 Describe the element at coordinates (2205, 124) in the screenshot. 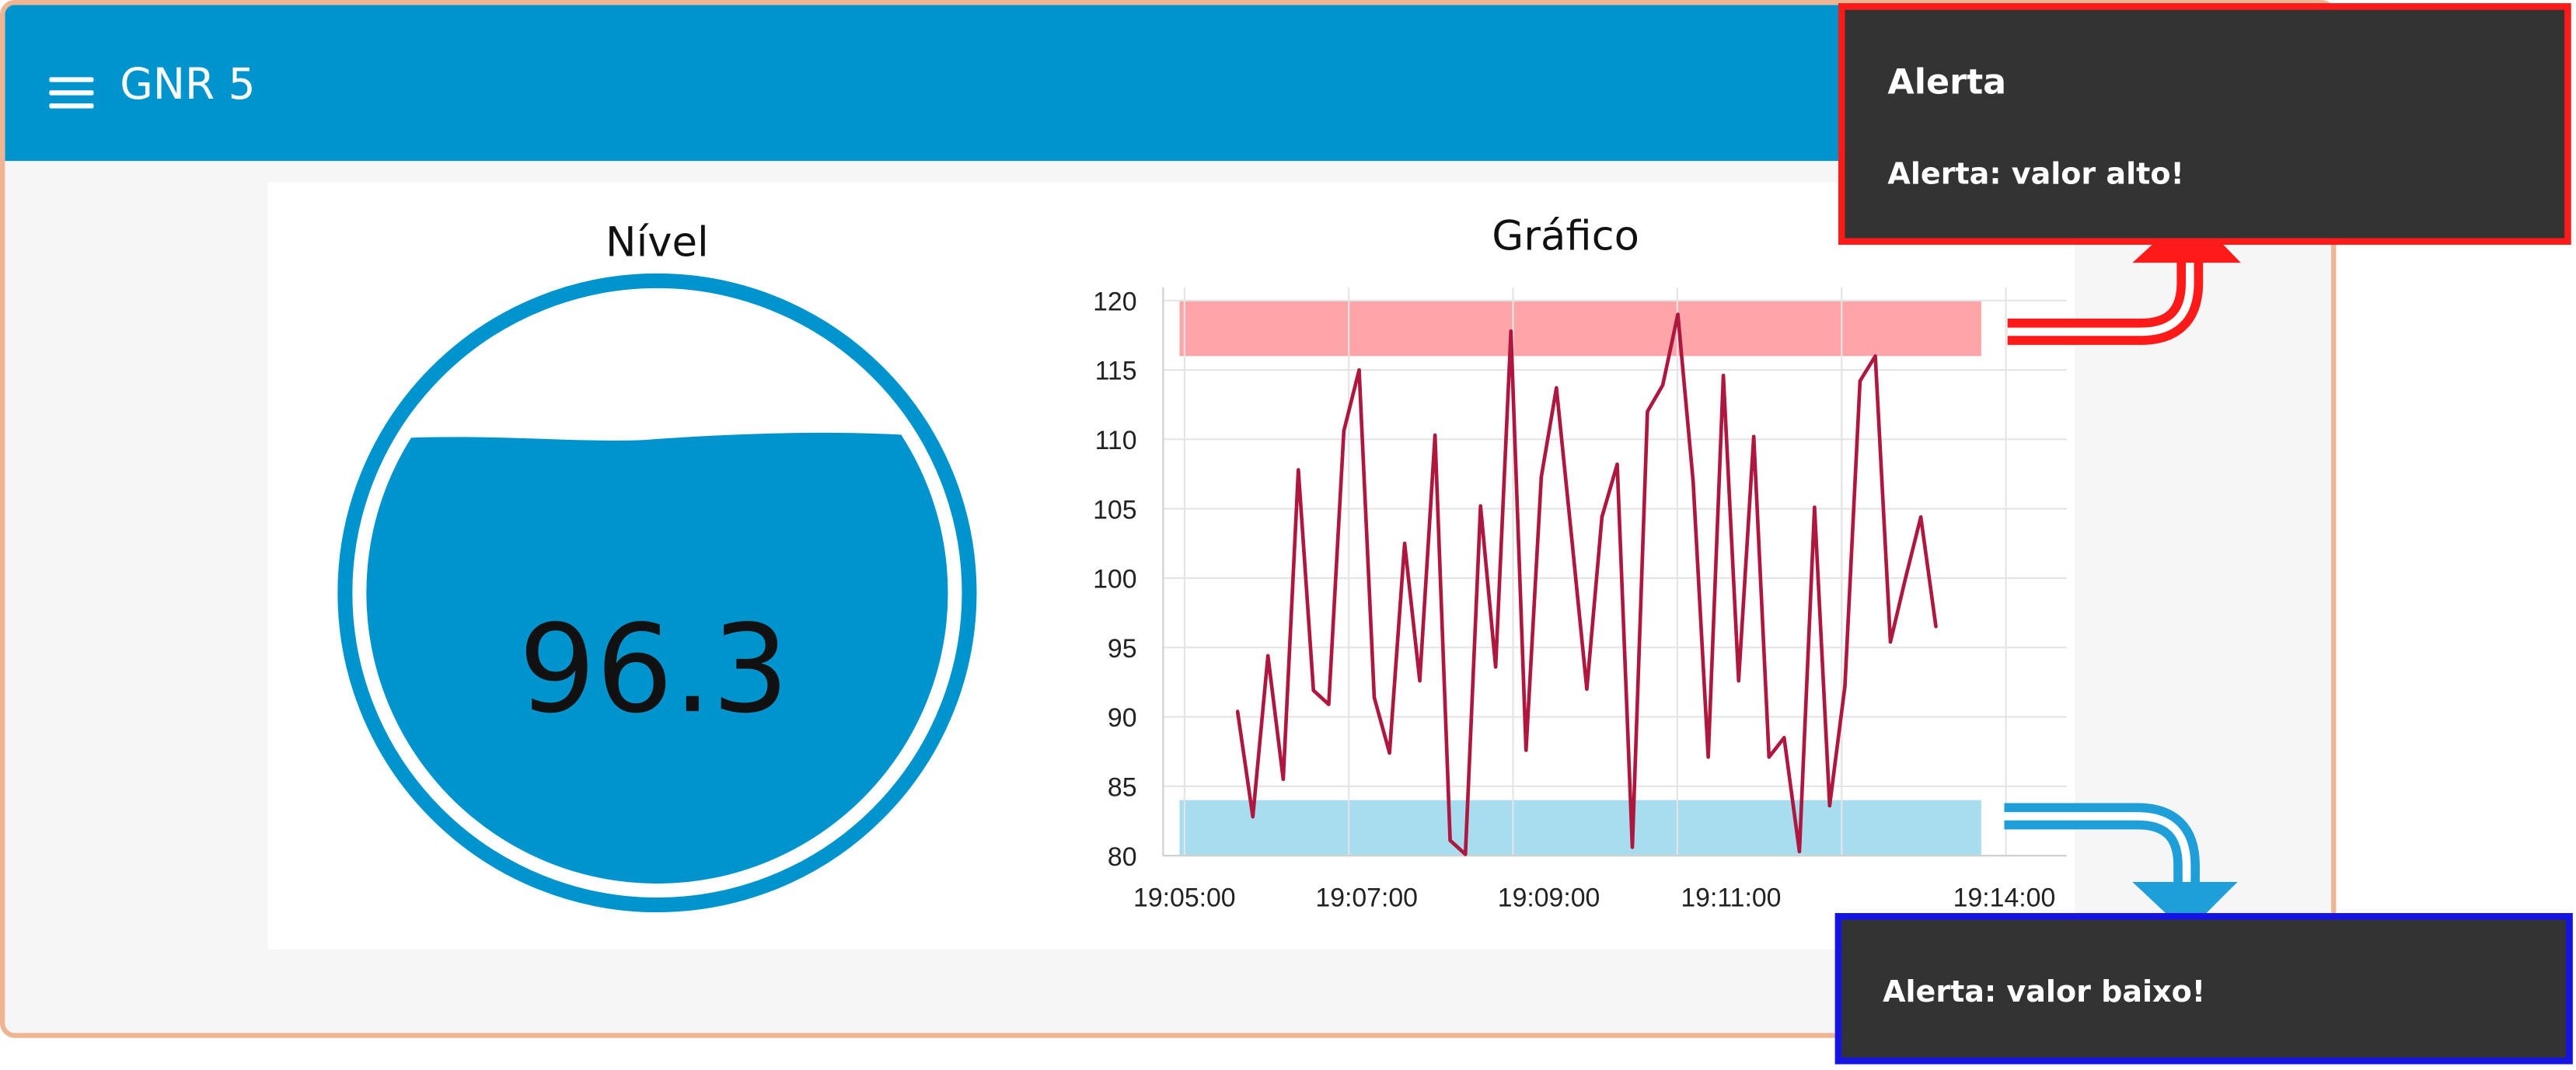

I see `high-value-alert-toast: Alerta Alerta: valor alto!` at that location.